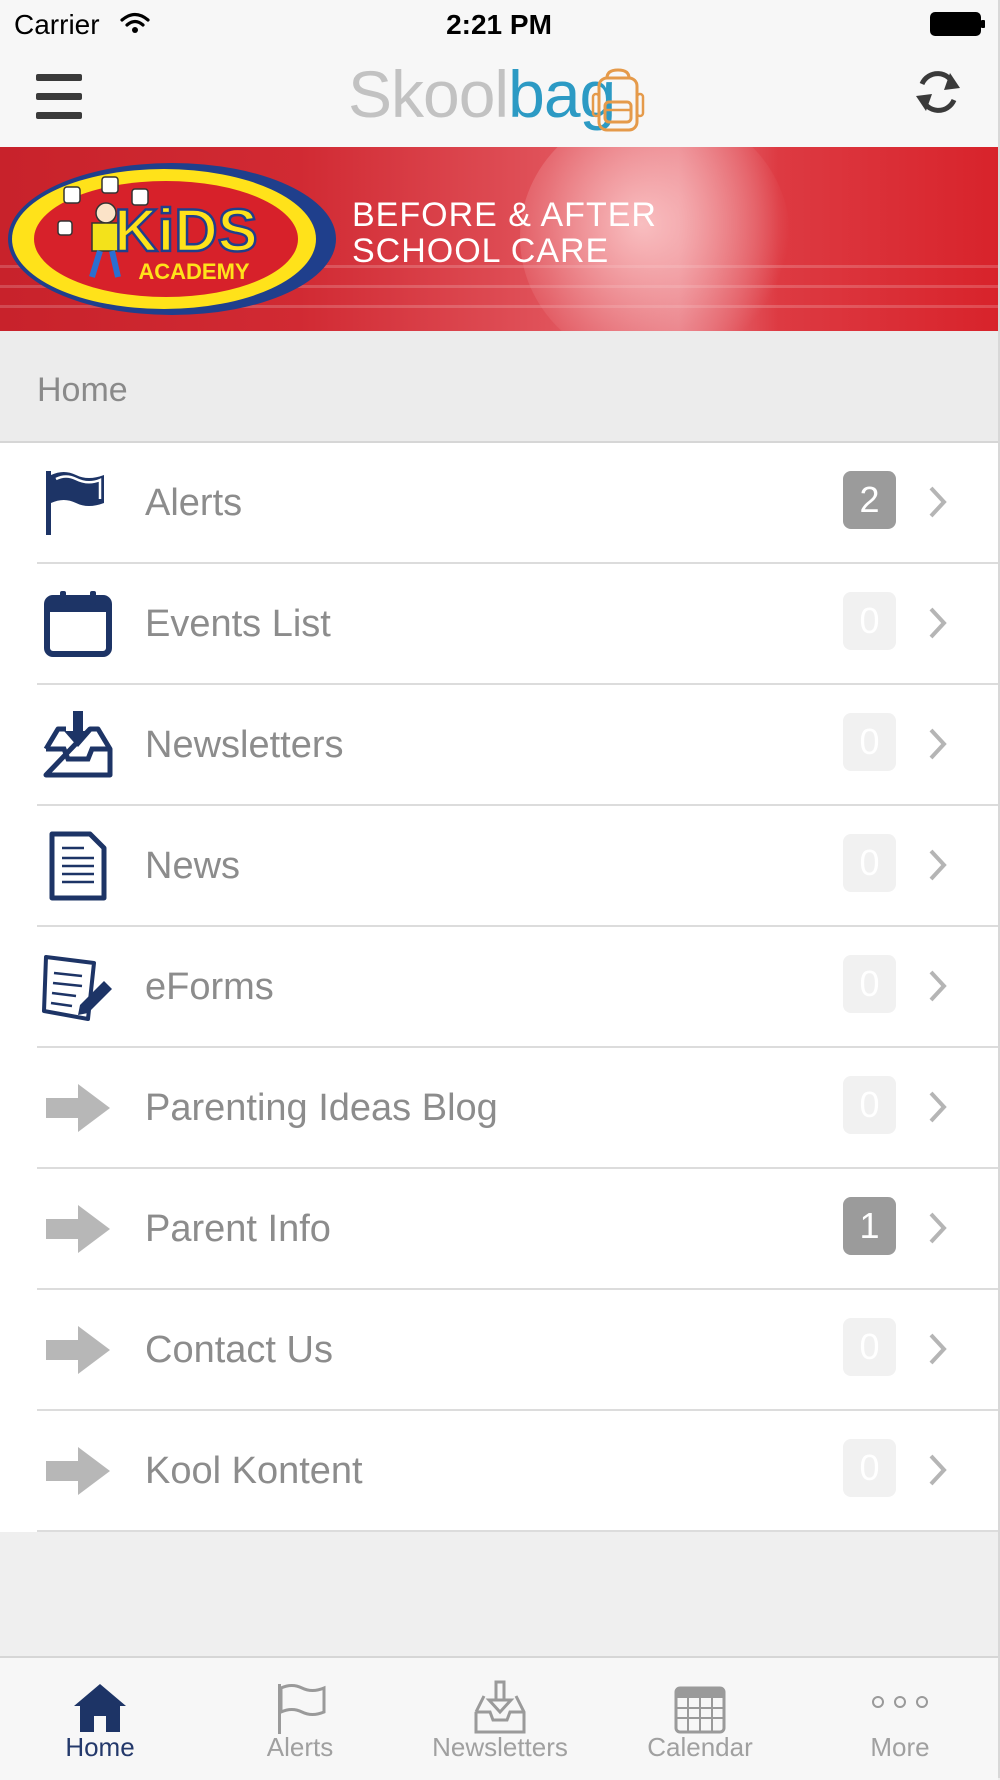 The width and height of the screenshot is (1000, 1780). I want to click on tab-label: Alerts, so click(300, 1747).